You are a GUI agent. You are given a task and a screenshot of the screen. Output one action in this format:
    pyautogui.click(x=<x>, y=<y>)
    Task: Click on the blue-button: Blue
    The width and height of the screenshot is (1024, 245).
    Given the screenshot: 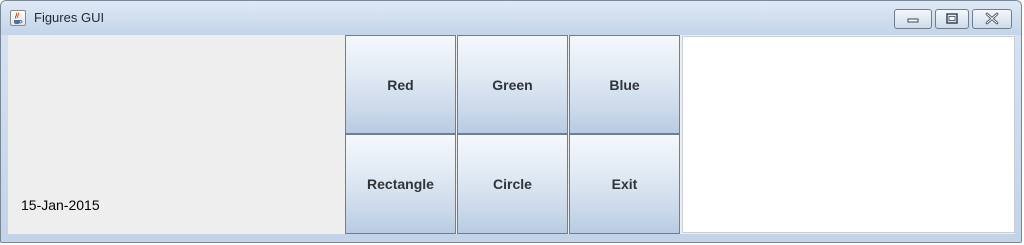 What is the action you would take?
    pyautogui.click(x=624, y=84)
    